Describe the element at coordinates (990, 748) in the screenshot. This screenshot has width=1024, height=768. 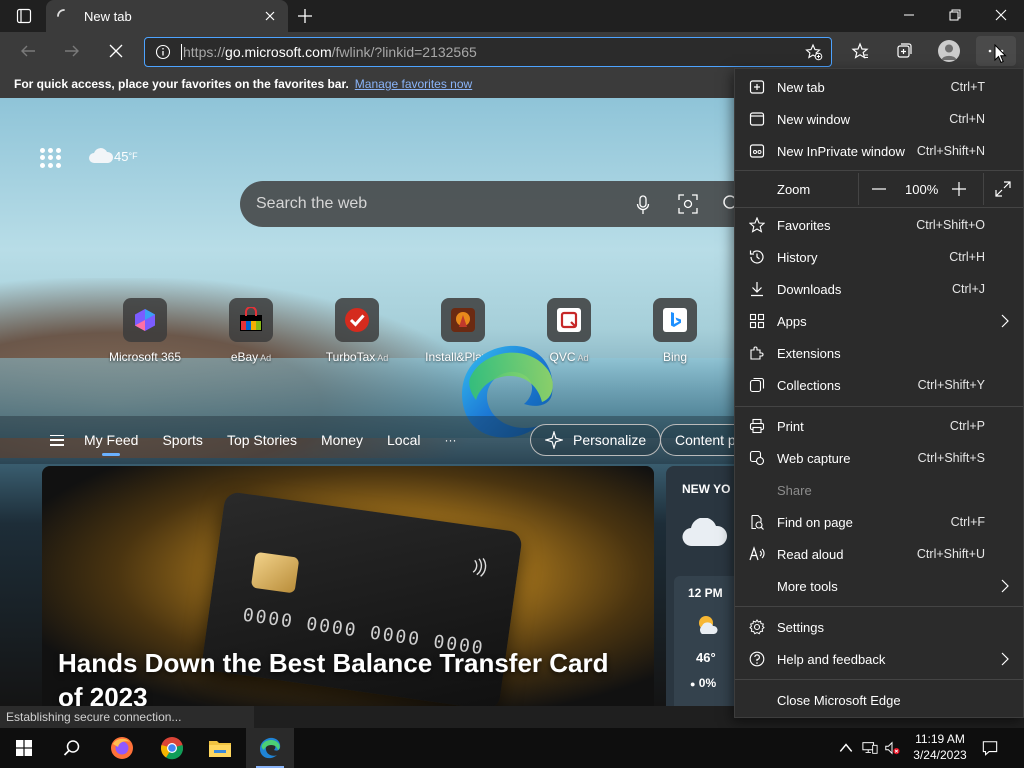
I see `notifications-icon` at that location.